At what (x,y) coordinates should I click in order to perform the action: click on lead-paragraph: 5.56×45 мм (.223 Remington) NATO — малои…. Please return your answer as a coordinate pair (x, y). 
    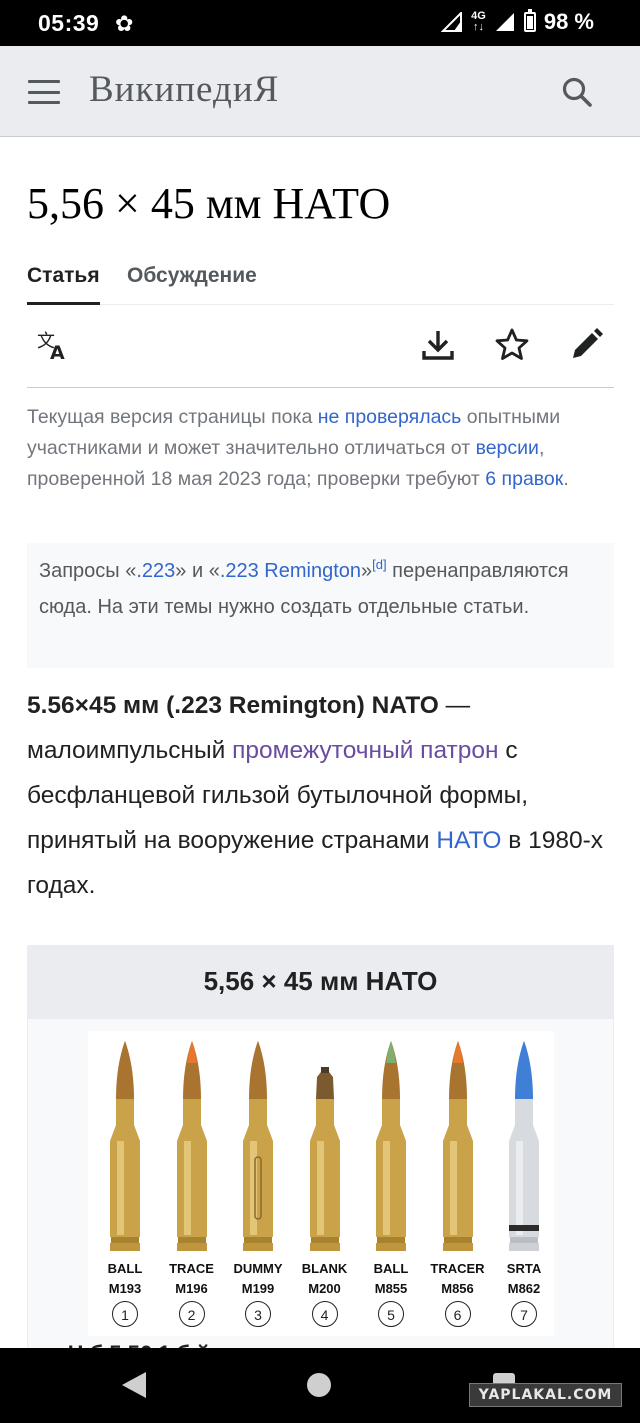
    Looking at the image, I should click on (315, 795).